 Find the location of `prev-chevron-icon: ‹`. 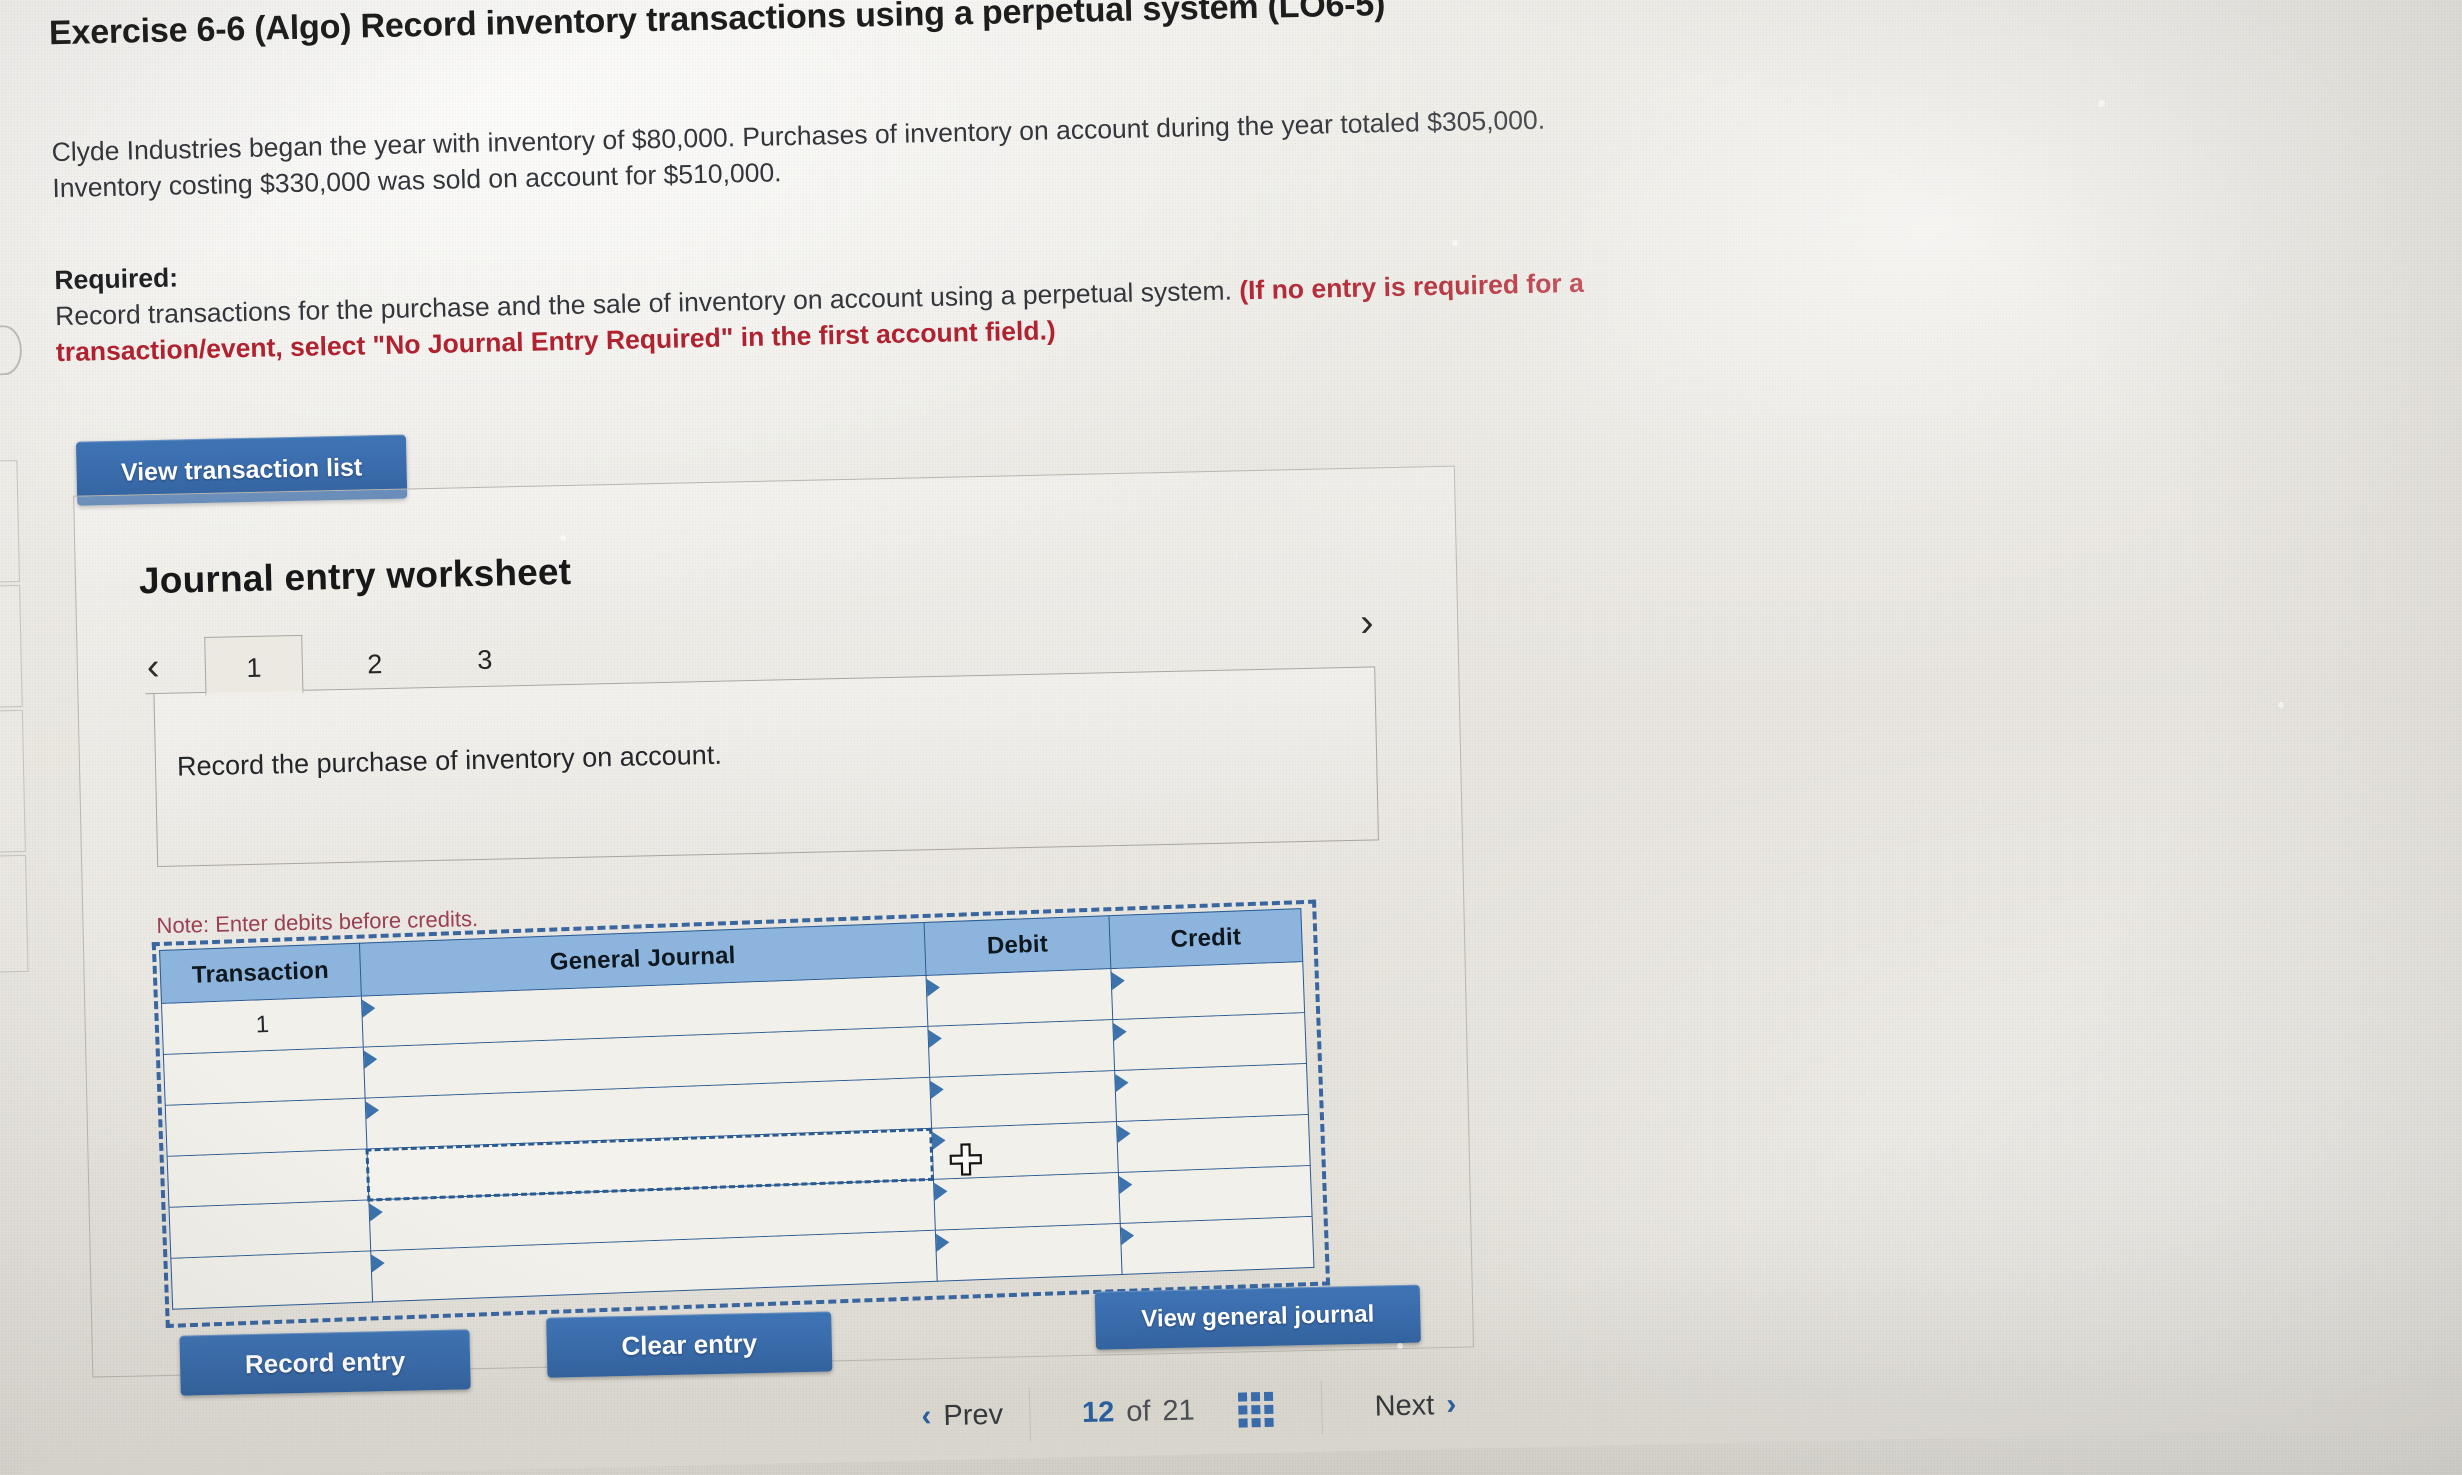

prev-chevron-icon: ‹ is located at coordinates (926, 1416).